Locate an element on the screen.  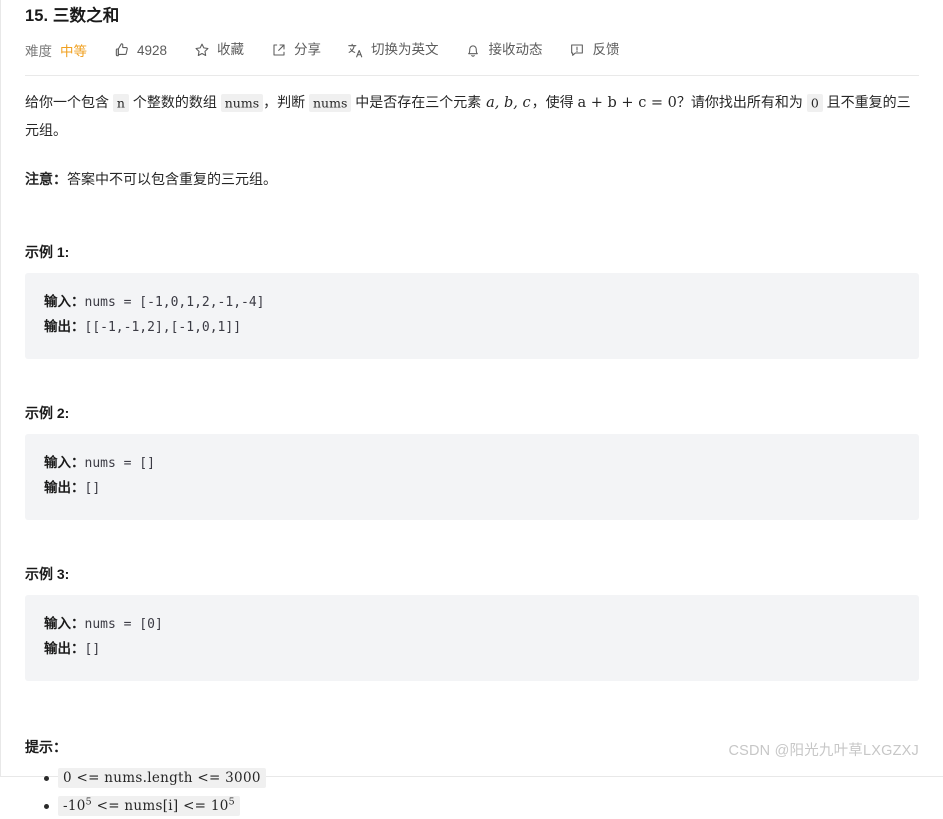
favorite-label: 收藏 is located at coordinates (231, 49).